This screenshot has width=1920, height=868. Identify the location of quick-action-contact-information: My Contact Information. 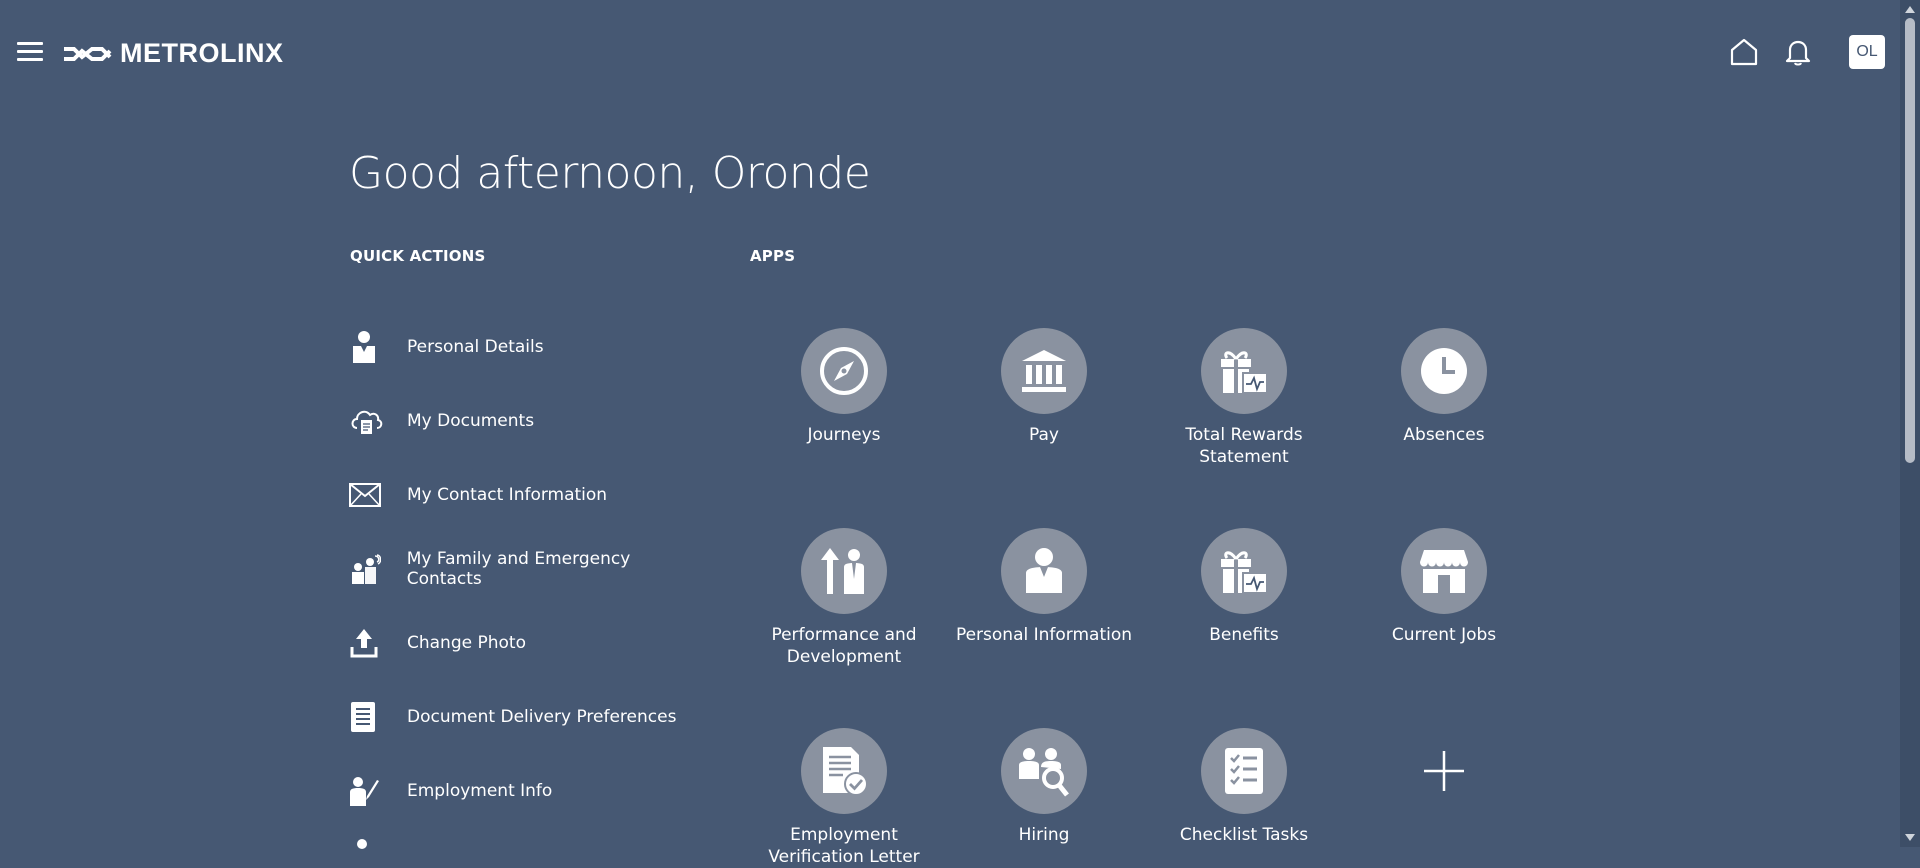
(529, 495).